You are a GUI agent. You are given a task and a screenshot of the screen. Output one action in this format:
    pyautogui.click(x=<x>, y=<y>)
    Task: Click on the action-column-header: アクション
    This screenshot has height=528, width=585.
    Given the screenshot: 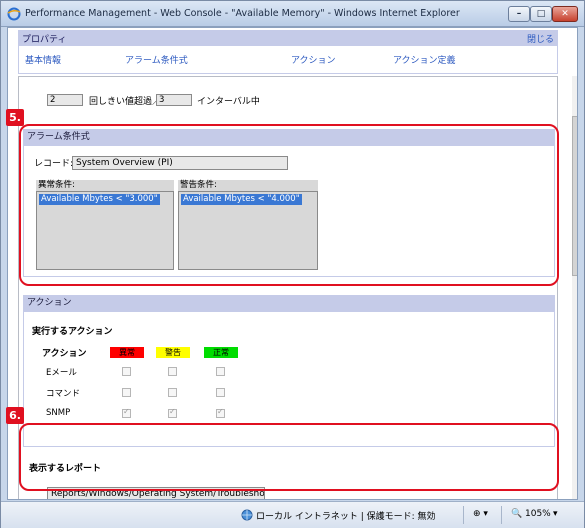 What is the action you would take?
    pyautogui.click(x=64, y=354)
    